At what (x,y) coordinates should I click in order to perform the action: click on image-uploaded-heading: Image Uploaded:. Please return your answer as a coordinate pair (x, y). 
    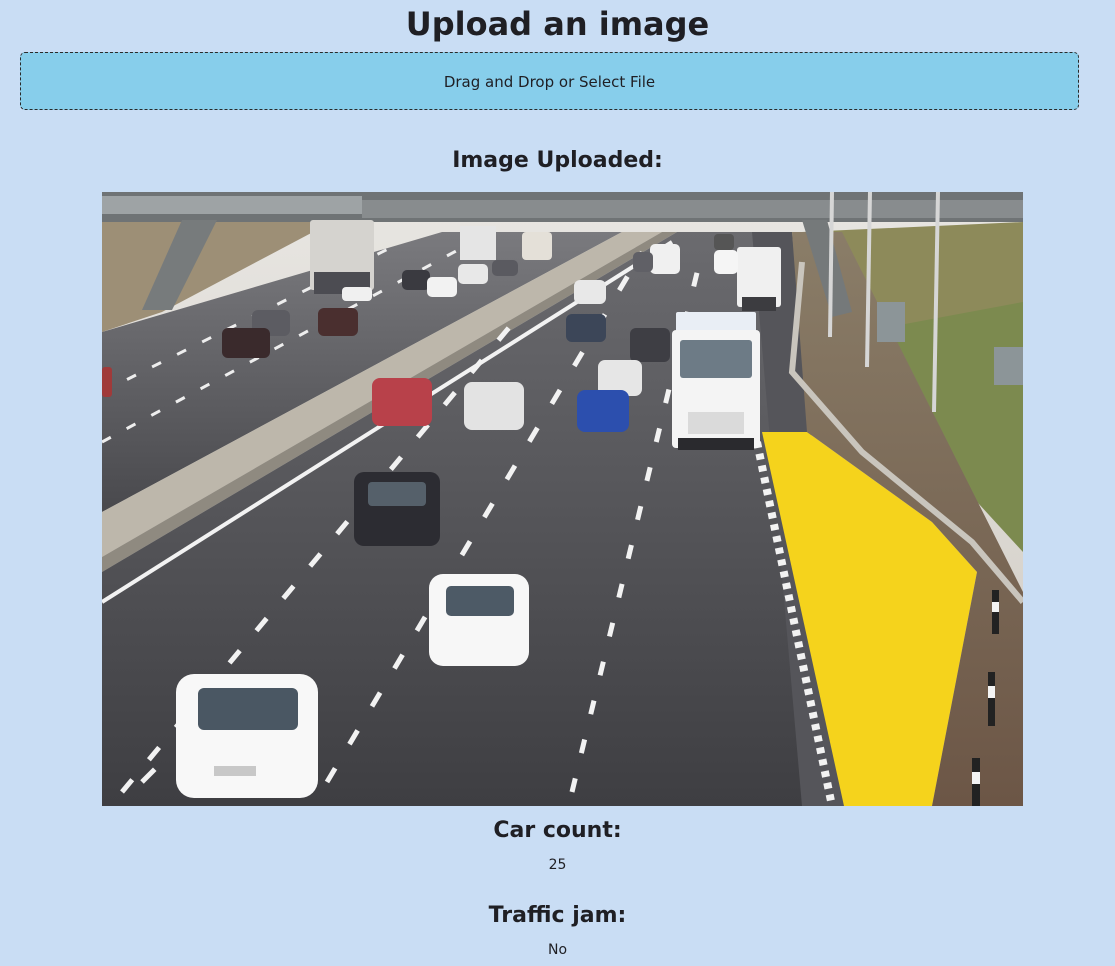
    Looking at the image, I should click on (557, 160).